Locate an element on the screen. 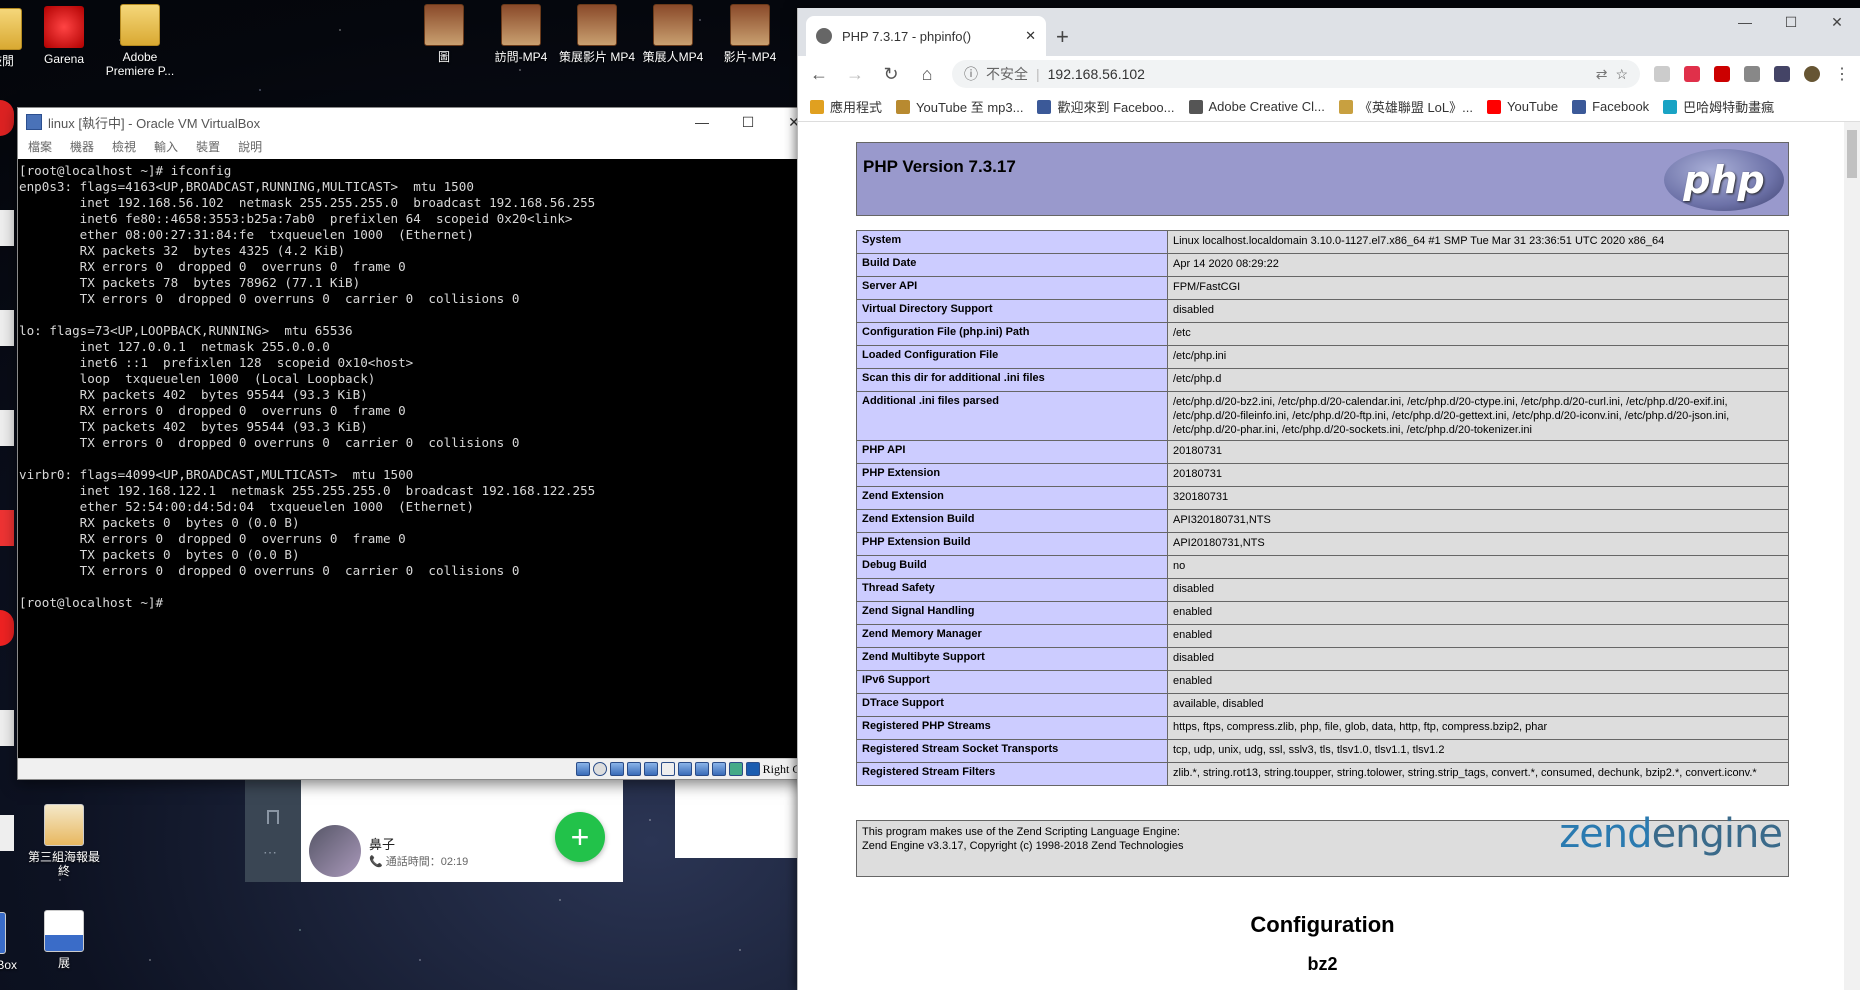 Image resolution: width=1860 pixels, height=990 pixels. keyboard-icon is located at coordinates (752, 769).